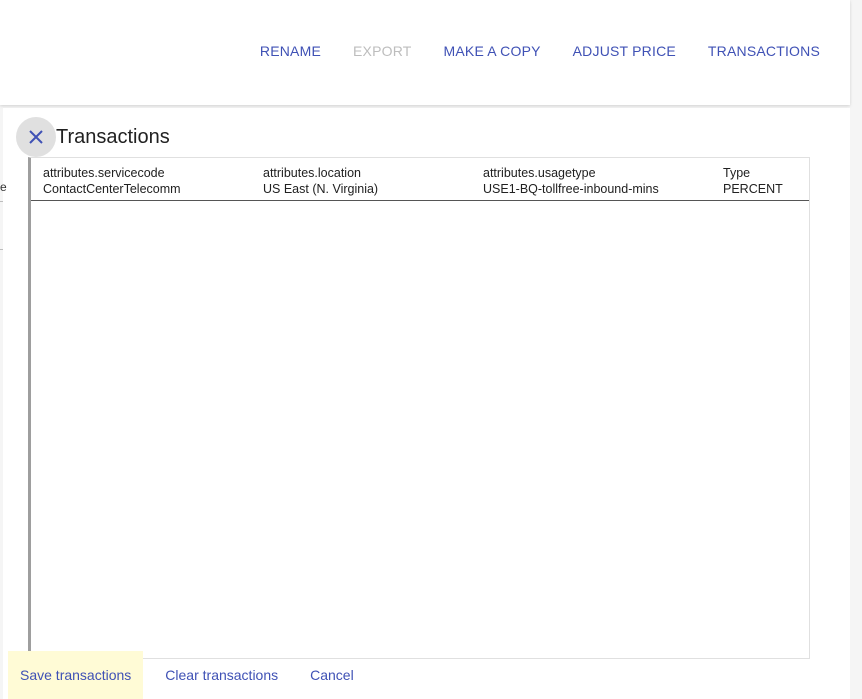  Describe the element at coordinates (290, 51) in the screenshot. I see `rename-button: RENAME` at that location.